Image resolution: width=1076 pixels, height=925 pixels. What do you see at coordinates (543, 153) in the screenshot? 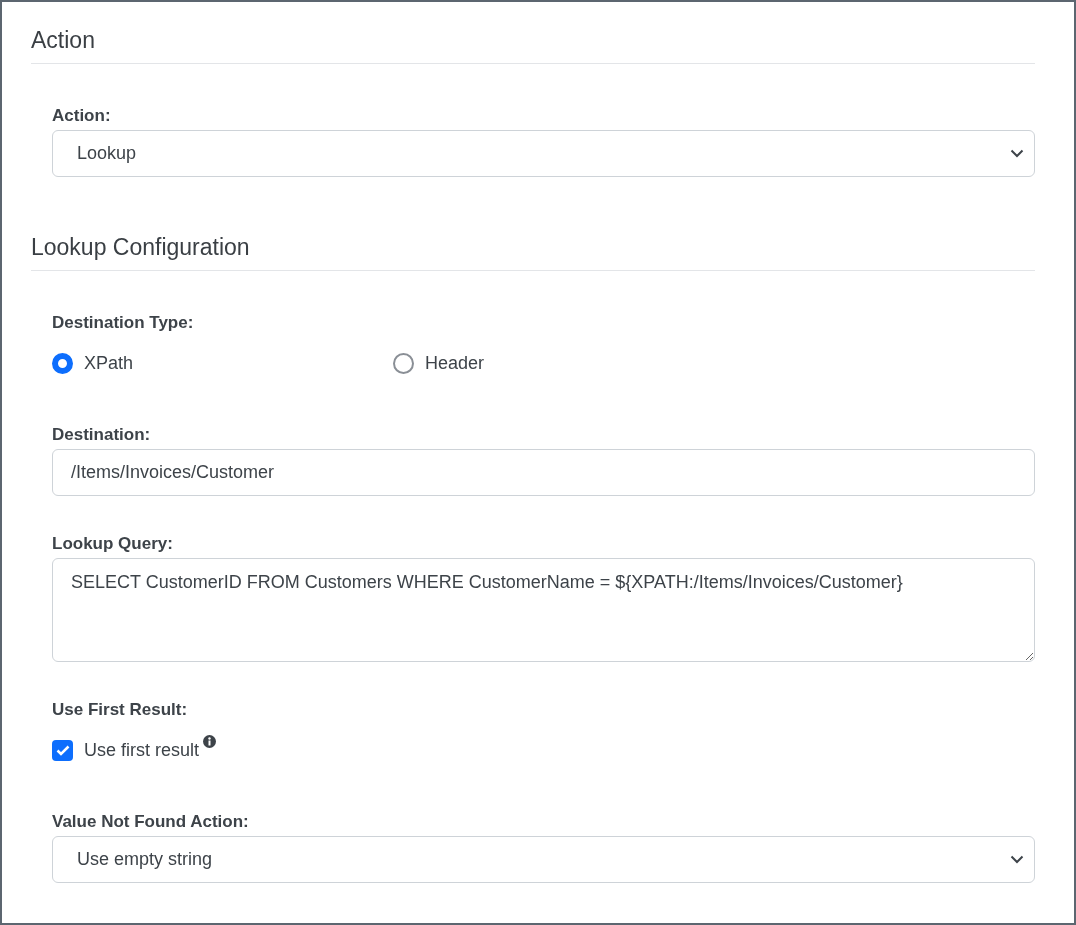
I see `select-field: Lookup` at bounding box center [543, 153].